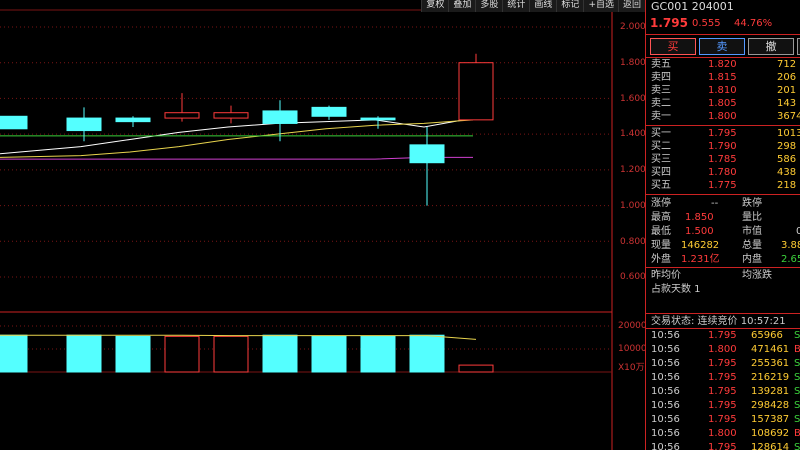 The width and height of the screenshot is (800, 450). What do you see at coordinates (725, 420) in the screenshot?
I see `tick-row: 10:56 1.795 157387 S` at bounding box center [725, 420].